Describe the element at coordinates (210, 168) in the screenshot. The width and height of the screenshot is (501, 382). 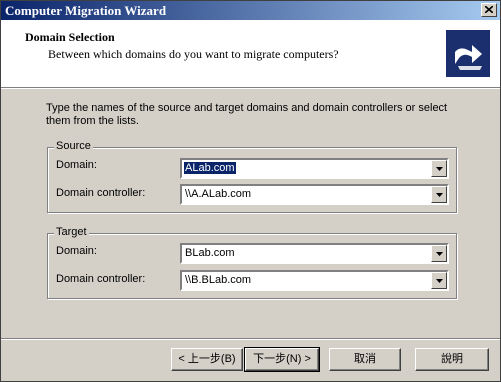
I see `source-domain-value: ALab.com` at that location.